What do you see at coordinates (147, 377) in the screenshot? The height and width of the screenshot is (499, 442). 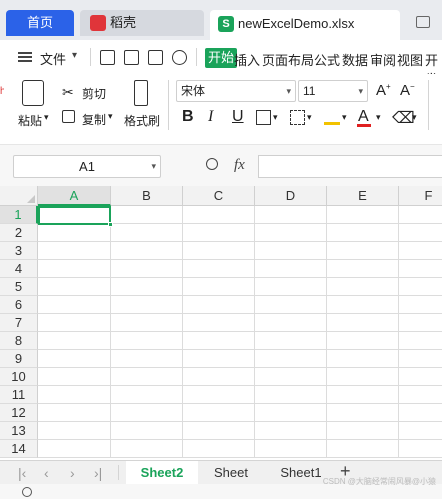 I see `cell-b10` at bounding box center [147, 377].